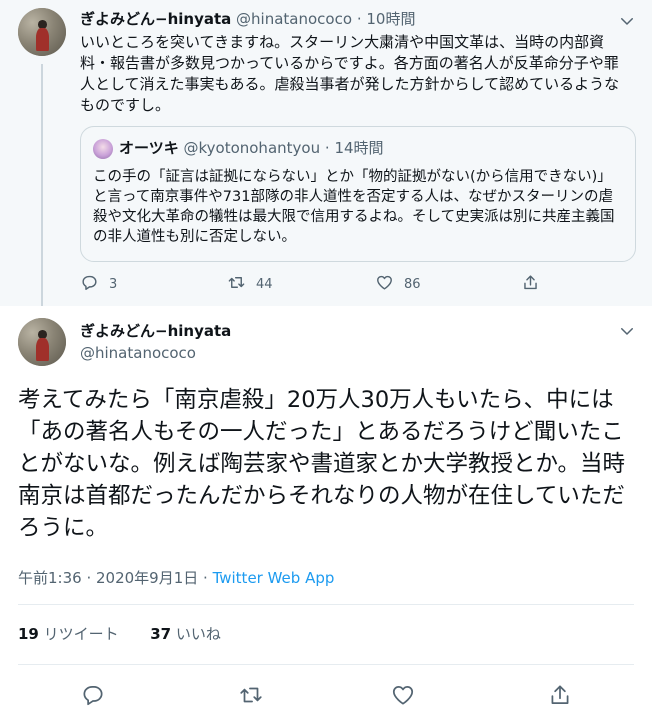 This screenshot has width=652, height=722. I want to click on tweet-stats: 19 リツイート 37 いいね, so click(119, 634).